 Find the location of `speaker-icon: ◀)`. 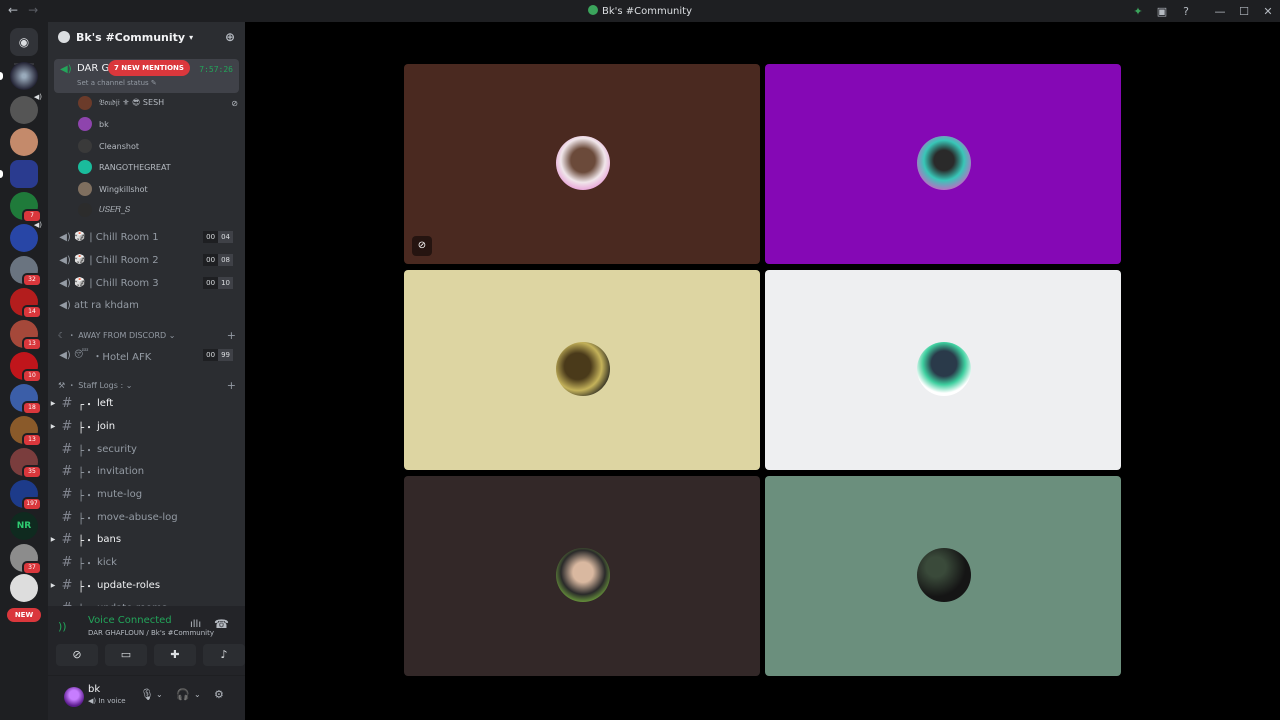

speaker-icon: ◀) is located at coordinates (65, 355).